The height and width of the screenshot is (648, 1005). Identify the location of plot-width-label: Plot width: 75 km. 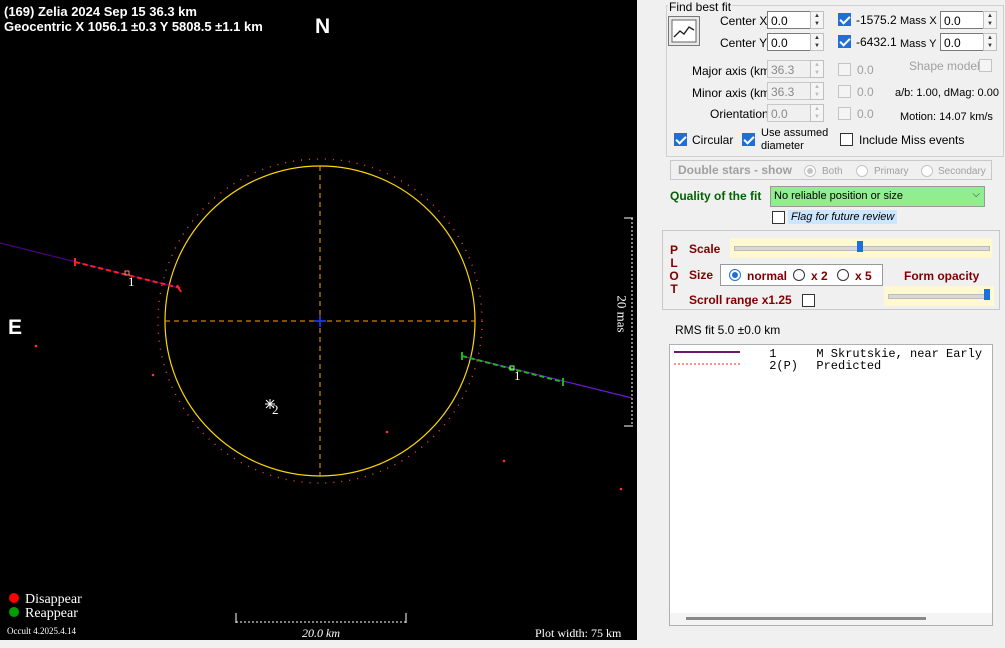
(578, 633).